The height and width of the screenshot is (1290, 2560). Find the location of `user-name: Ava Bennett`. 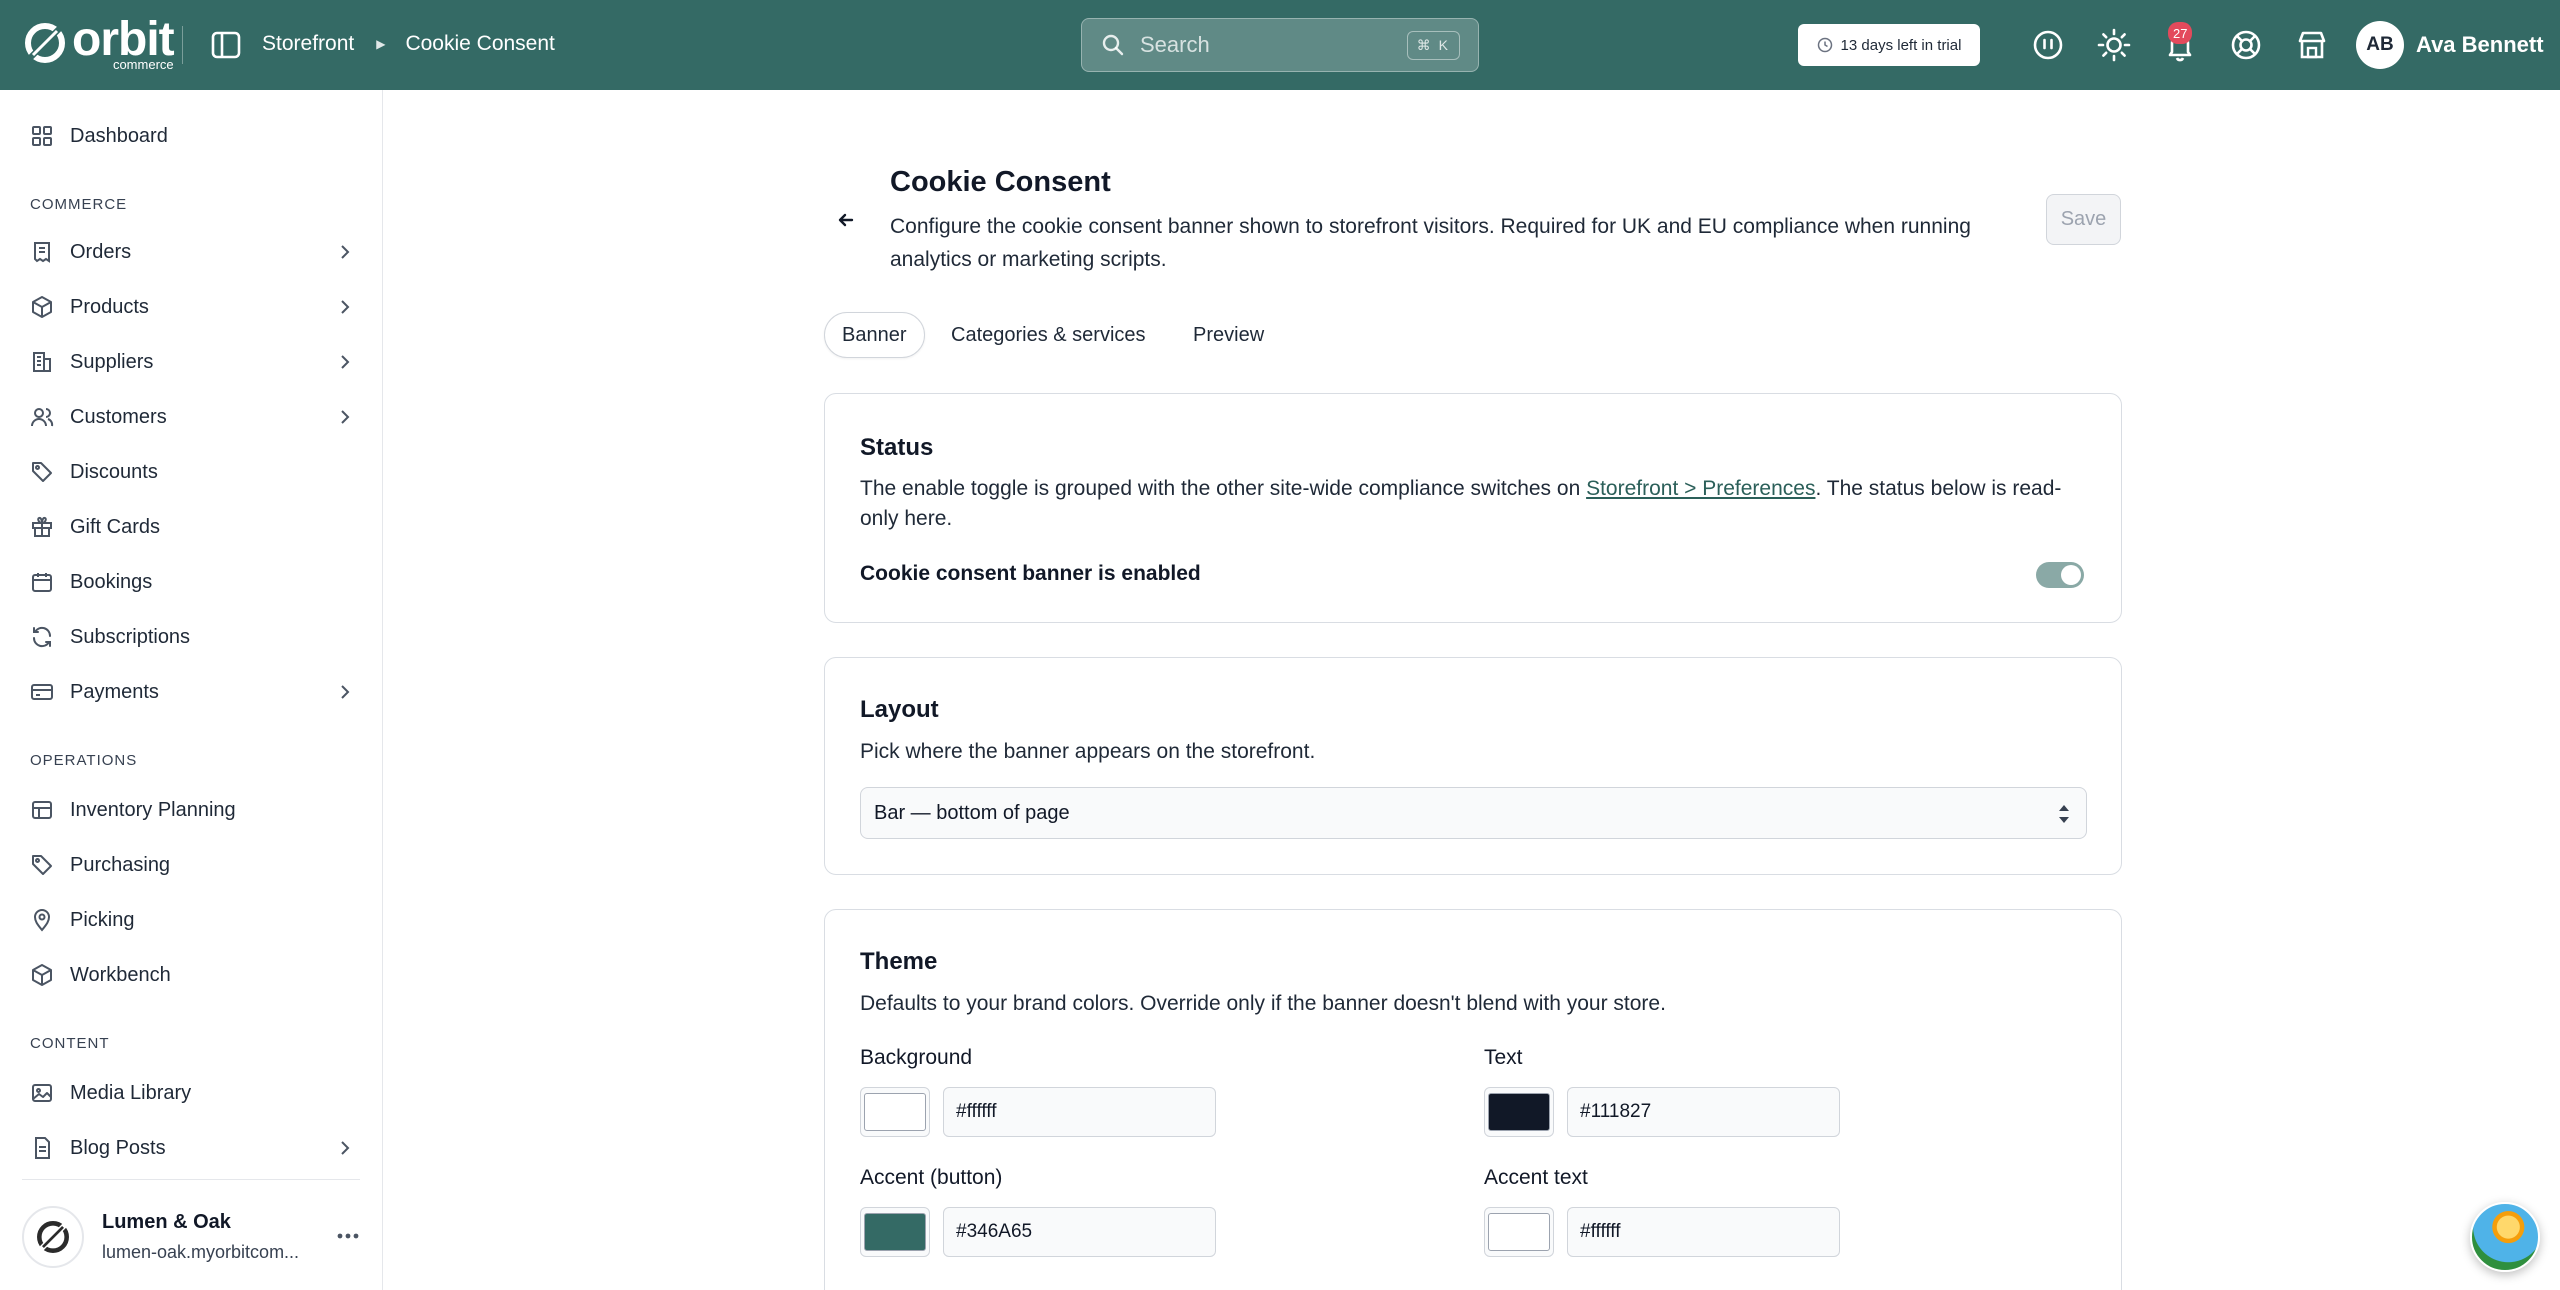

user-name: Ava Bennett is located at coordinates (2480, 45).